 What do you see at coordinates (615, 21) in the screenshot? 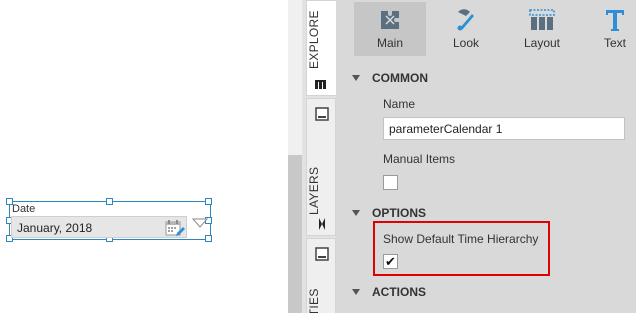
I see `text-t-icon` at bounding box center [615, 21].